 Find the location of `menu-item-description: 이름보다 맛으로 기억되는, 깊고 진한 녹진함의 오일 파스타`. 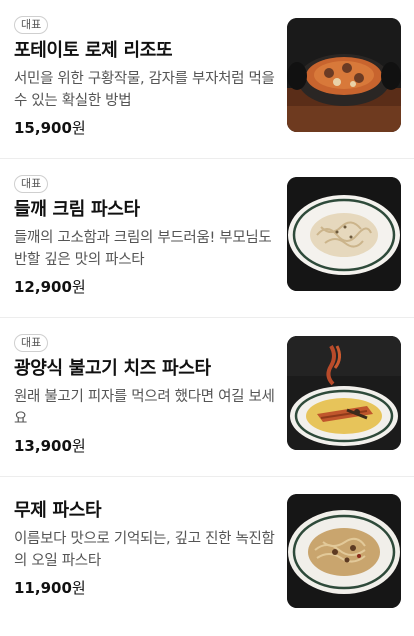

menu-item-description: 이름보다 맛으로 기억되는, 깊고 진한 녹진함의 오일 파스타 is located at coordinates (144, 550).